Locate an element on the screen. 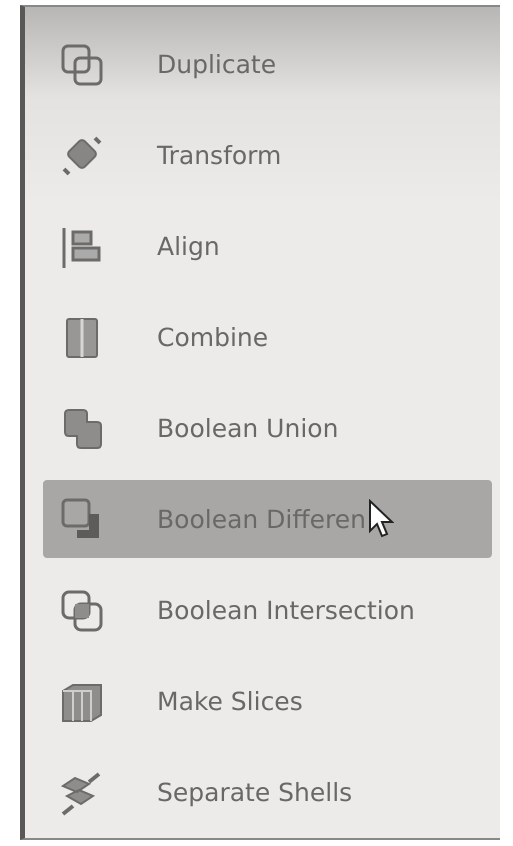  menu-item: Boolean Union is located at coordinates (267, 428).